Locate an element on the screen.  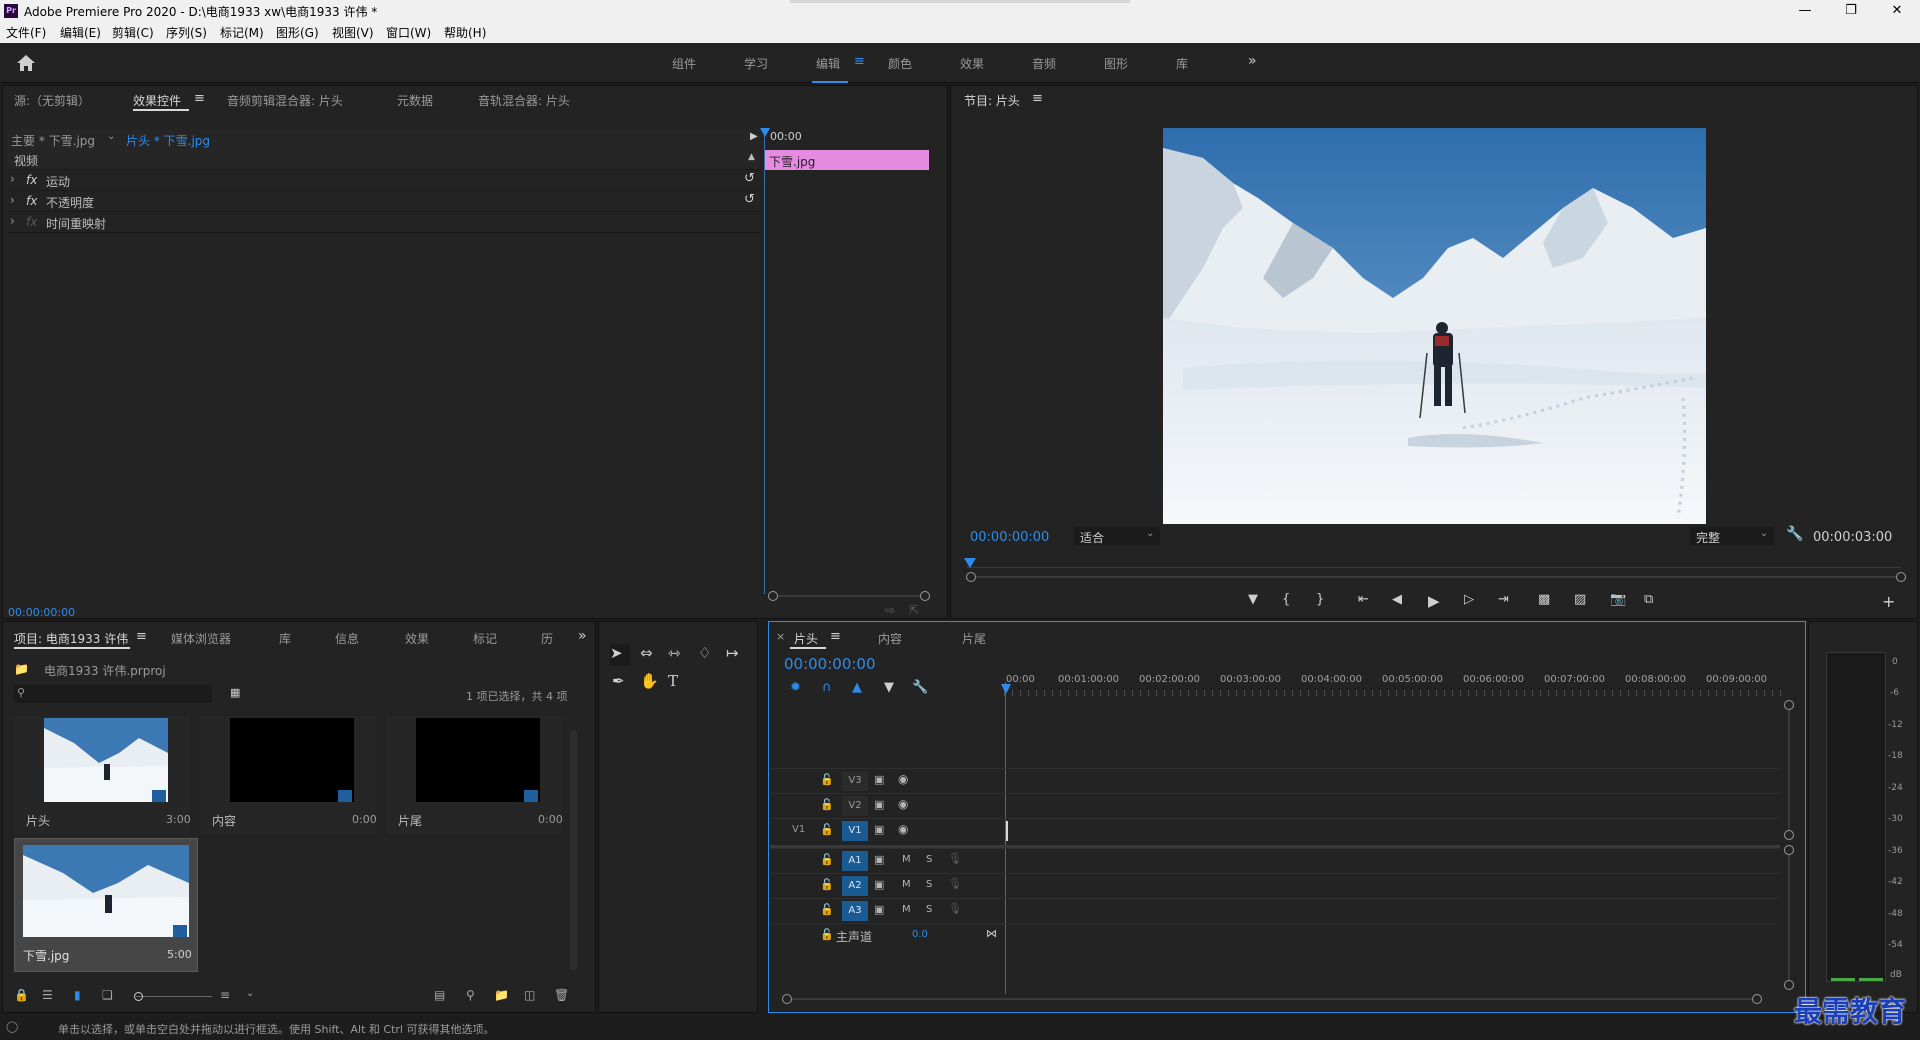
ec-scroll-right-handle is located at coordinates (925, 596).